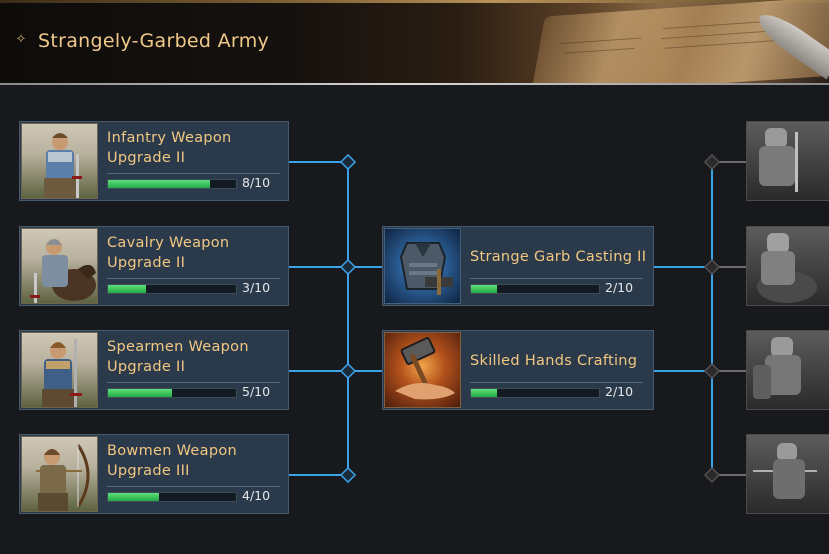 Image resolution: width=829 pixels, height=554 pixels. What do you see at coordinates (256, 495) in the screenshot?
I see `progress-count: 4/10` at bounding box center [256, 495].